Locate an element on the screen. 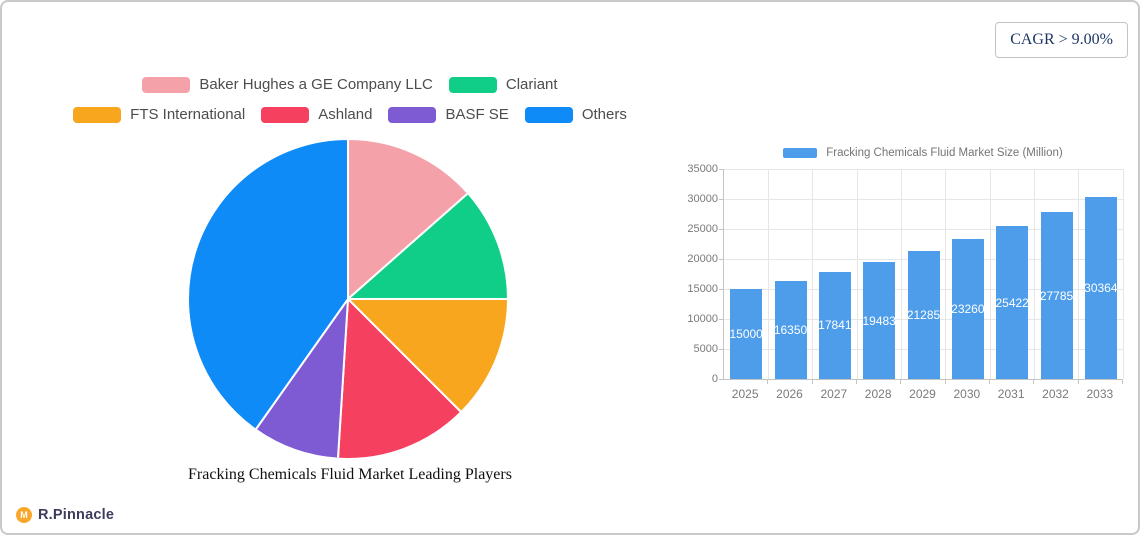  y-tick-label: 30000 is located at coordinates (702, 199).